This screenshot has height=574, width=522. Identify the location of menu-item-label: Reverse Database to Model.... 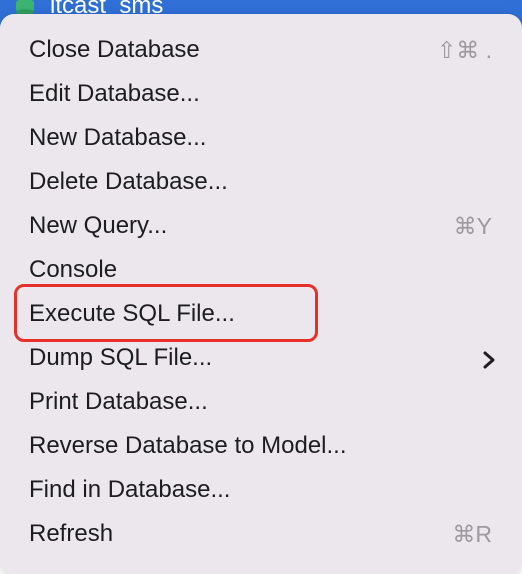
(188, 445).